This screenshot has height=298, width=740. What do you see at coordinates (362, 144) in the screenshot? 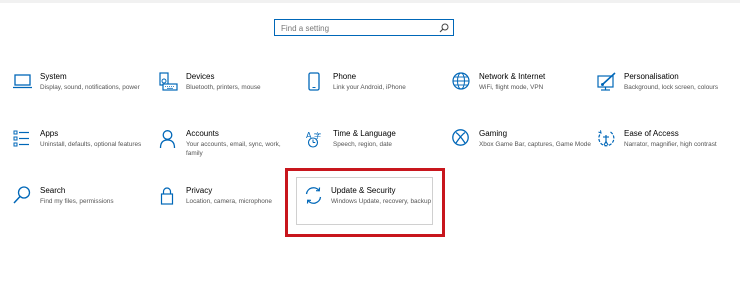
I see `tile-description: Speech, region, date` at bounding box center [362, 144].